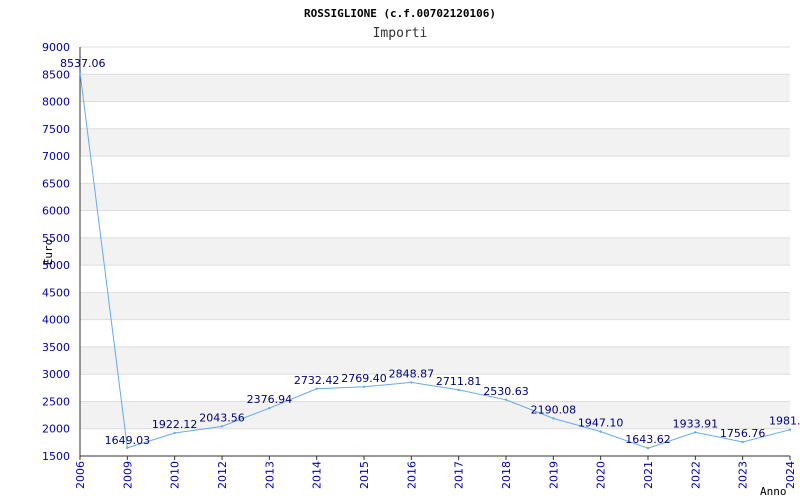 The height and width of the screenshot is (500, 800). What do you see at coordinates (400, 13) in the screenshot?
I see `chart-title: ROSSIGLIONE (c.f.00702120106)` at bounding box center [400, 13].